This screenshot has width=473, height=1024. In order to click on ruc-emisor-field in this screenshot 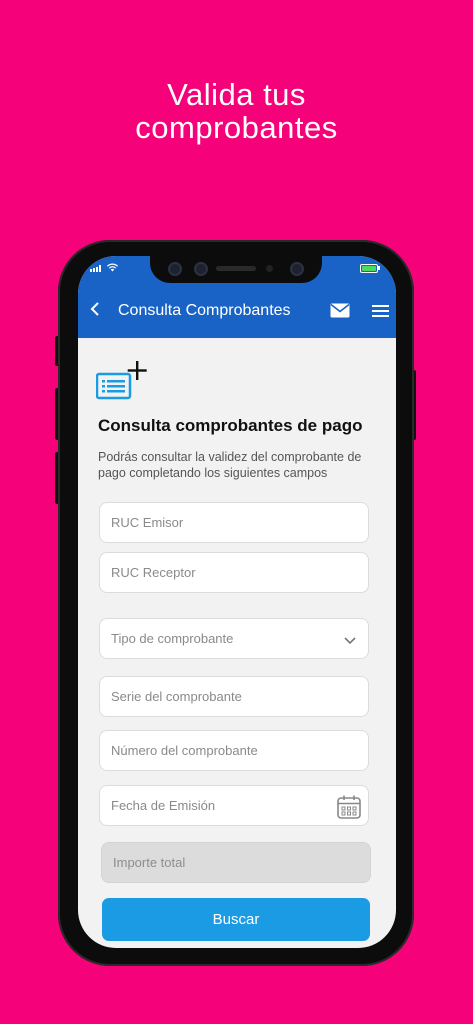, I will do `click(234, 522)`.